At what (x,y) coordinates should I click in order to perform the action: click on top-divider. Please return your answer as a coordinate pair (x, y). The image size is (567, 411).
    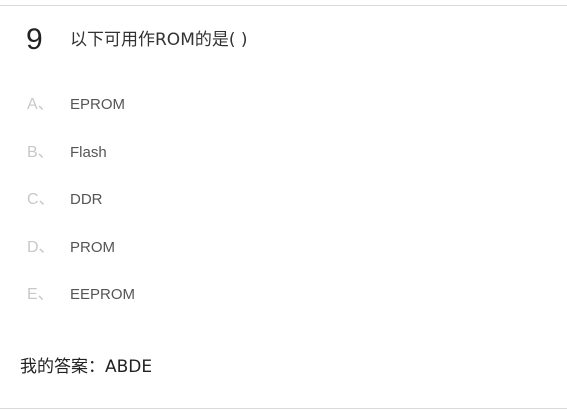
    Looking at the image, I should click on (283, 5).